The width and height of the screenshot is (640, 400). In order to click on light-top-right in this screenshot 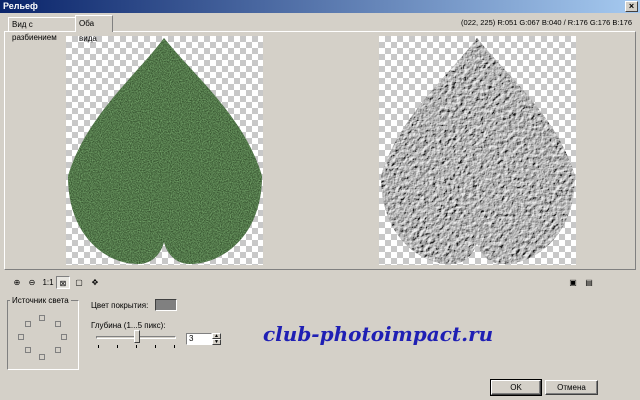, I will do `click(58, 324)`.